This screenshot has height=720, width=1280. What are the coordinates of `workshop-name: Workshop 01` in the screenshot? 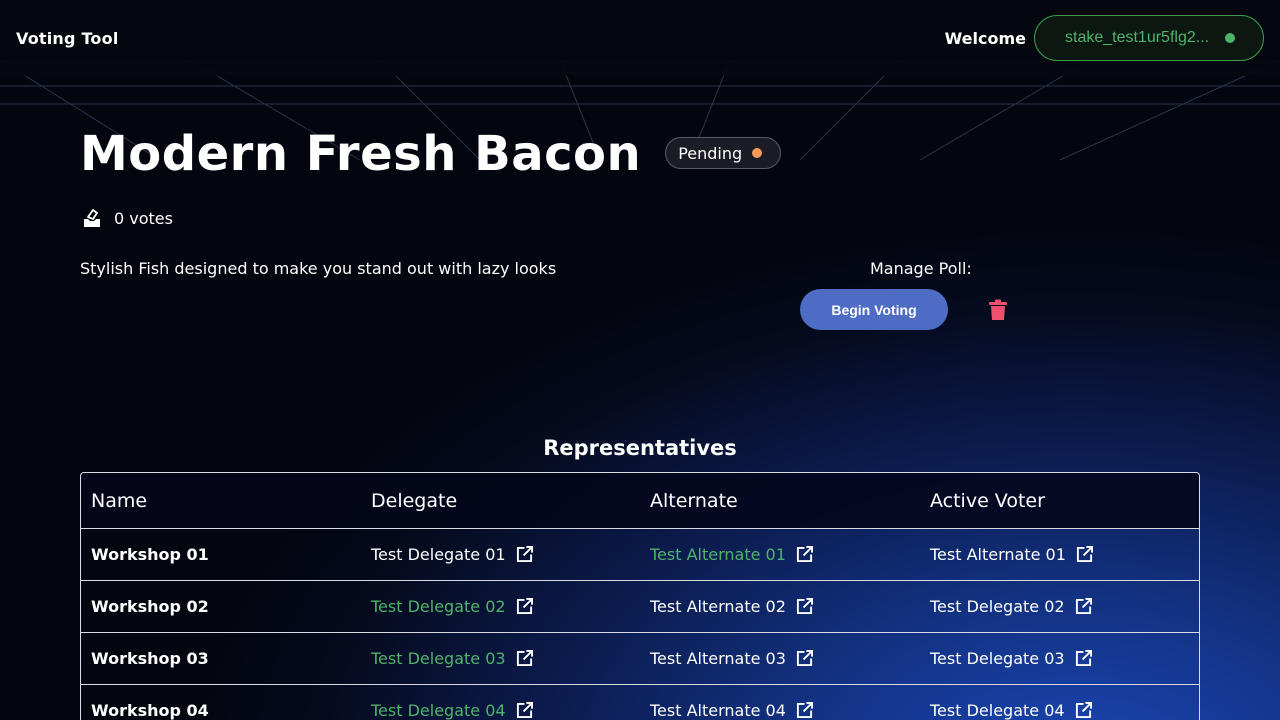 It's located at (150, 554).